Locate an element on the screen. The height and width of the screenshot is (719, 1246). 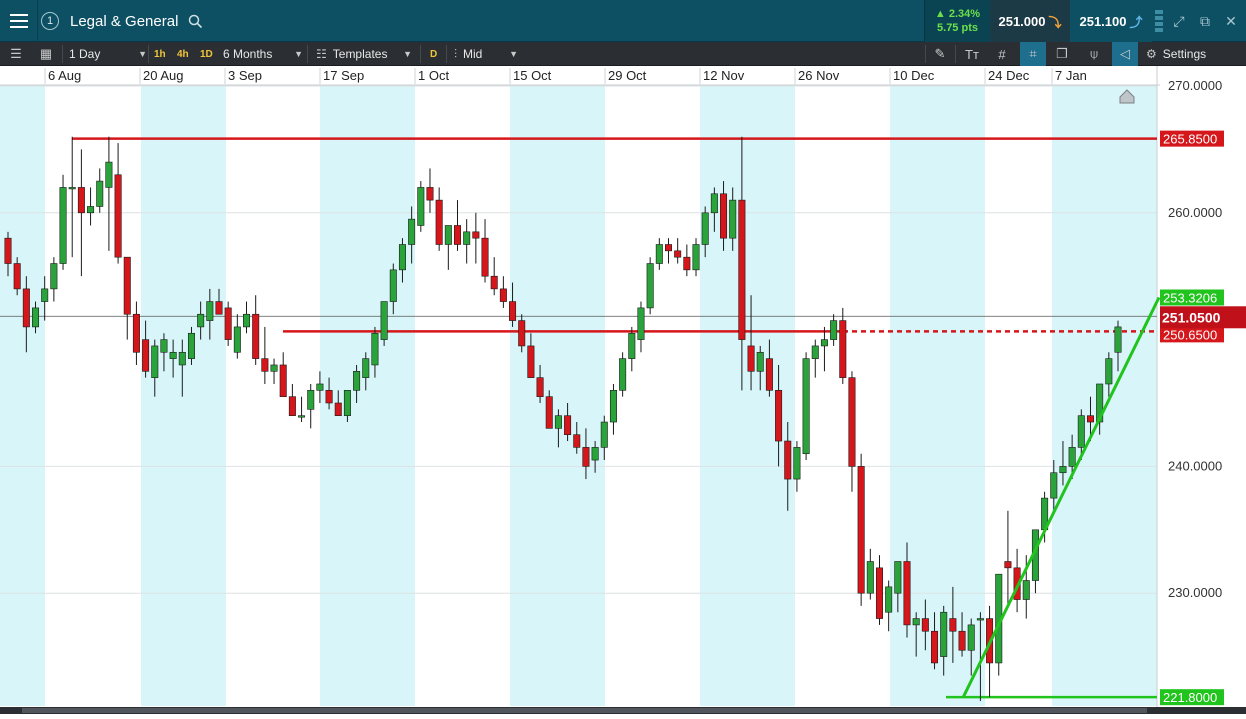
menu-button is located at coordinates (19, 21).